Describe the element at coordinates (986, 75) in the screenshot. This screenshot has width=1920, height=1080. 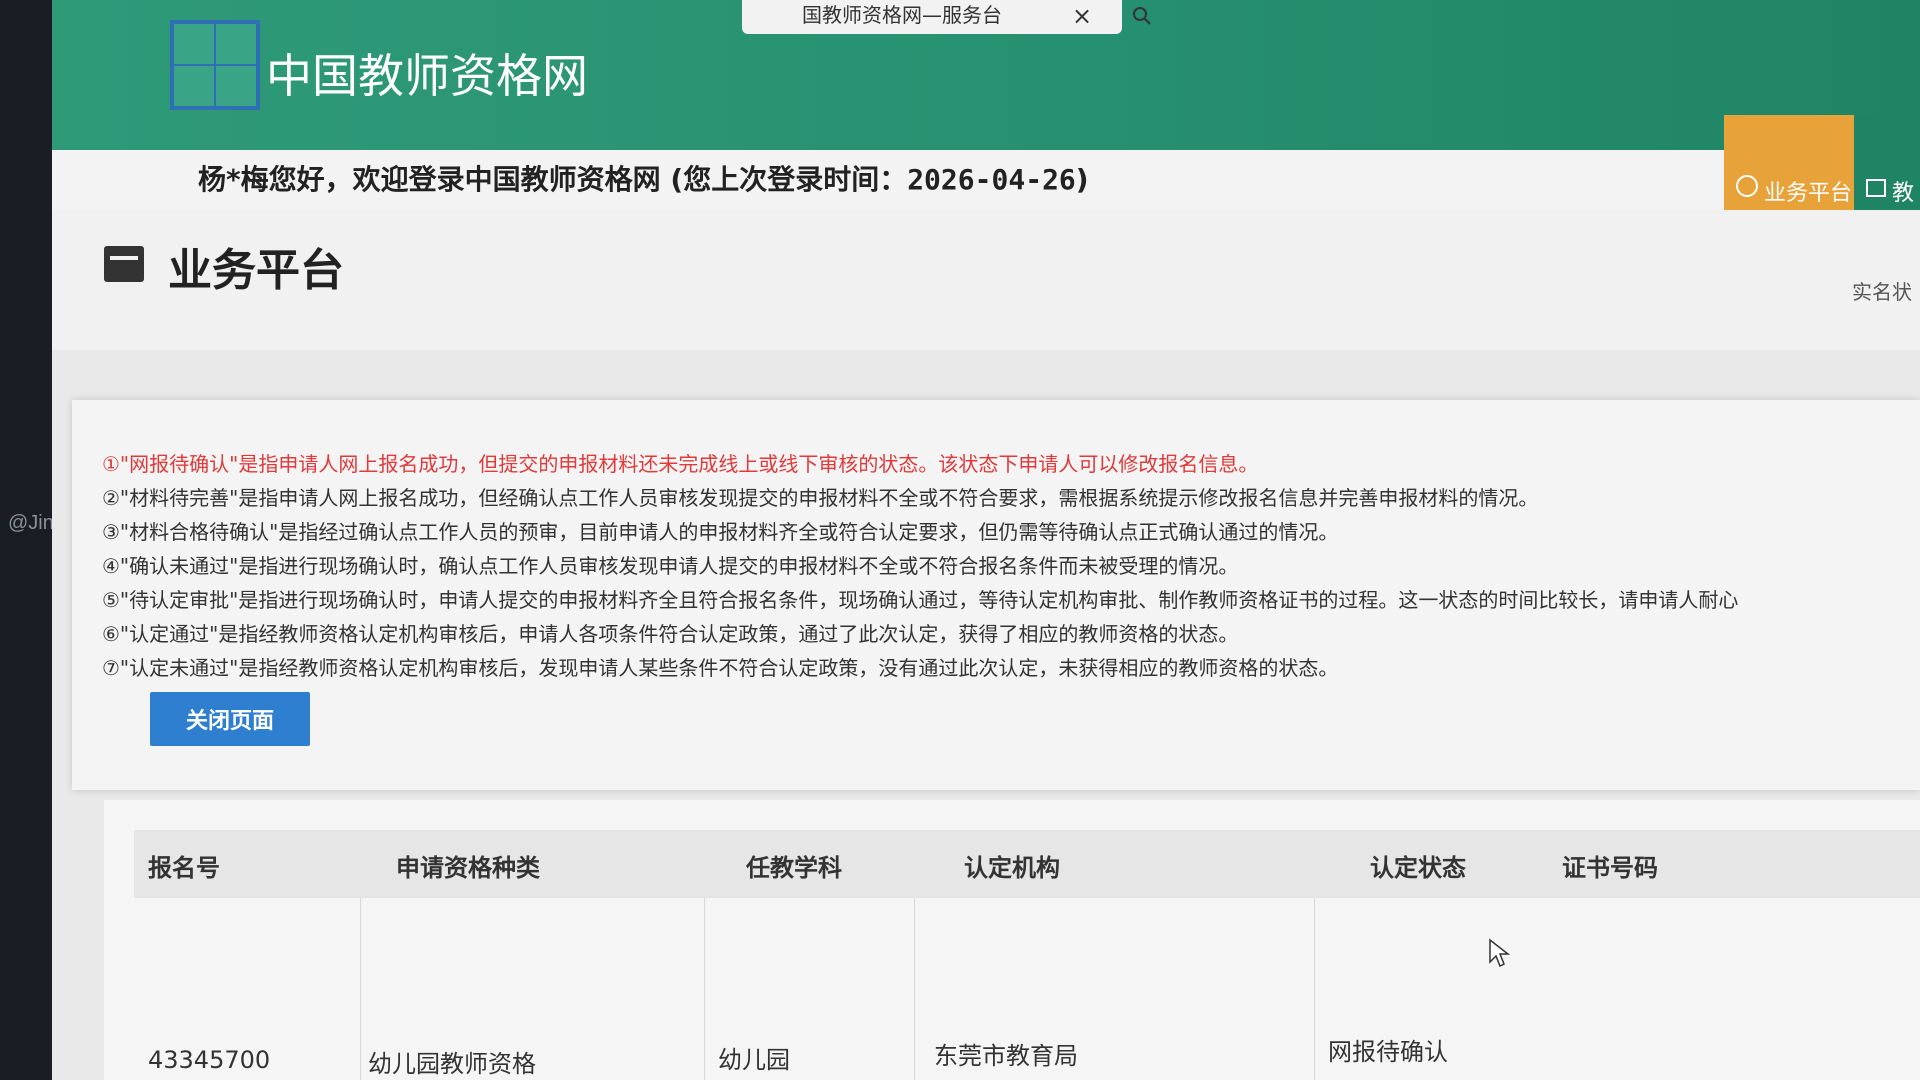
I see `site-header: 中国教师资格网 国教师资格网—服务台 ×` at that location.